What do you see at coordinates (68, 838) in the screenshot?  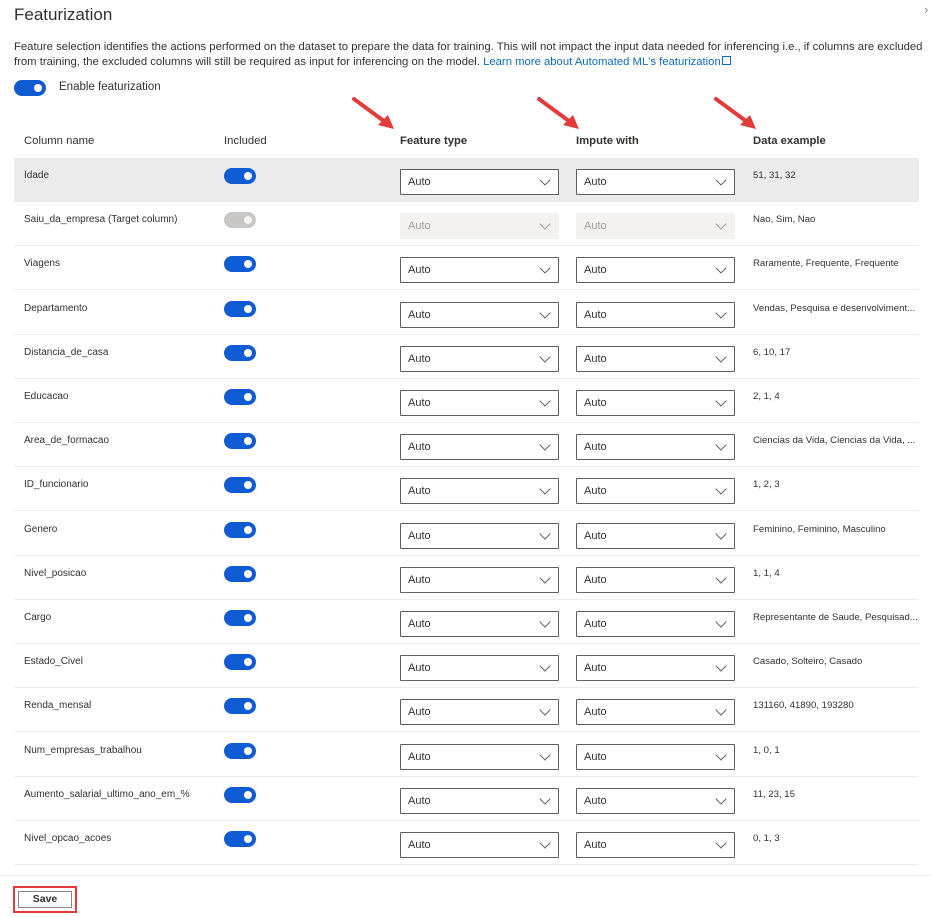 I see `column-name-cell: Nivel_opcao_acoes` at bounding box center [68, 838].